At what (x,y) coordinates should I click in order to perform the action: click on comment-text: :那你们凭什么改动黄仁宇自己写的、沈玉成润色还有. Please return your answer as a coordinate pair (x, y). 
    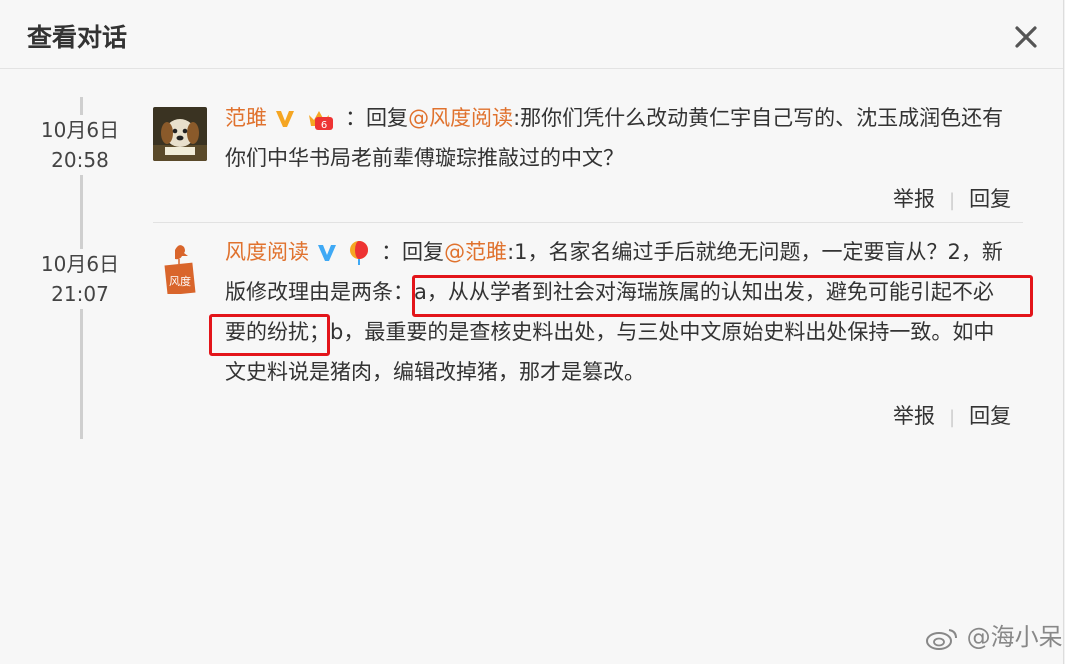
    Looking at the image, I should click on (758, 118).